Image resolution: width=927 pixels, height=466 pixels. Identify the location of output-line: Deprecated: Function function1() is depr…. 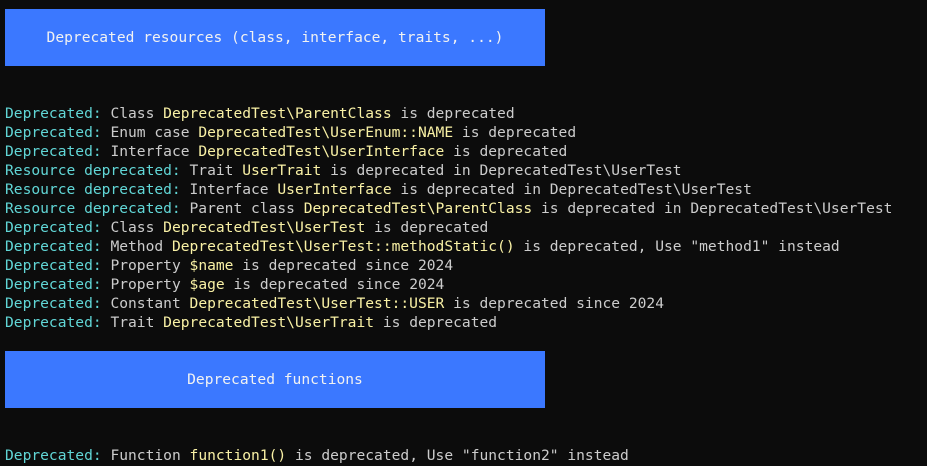
(317, 455).